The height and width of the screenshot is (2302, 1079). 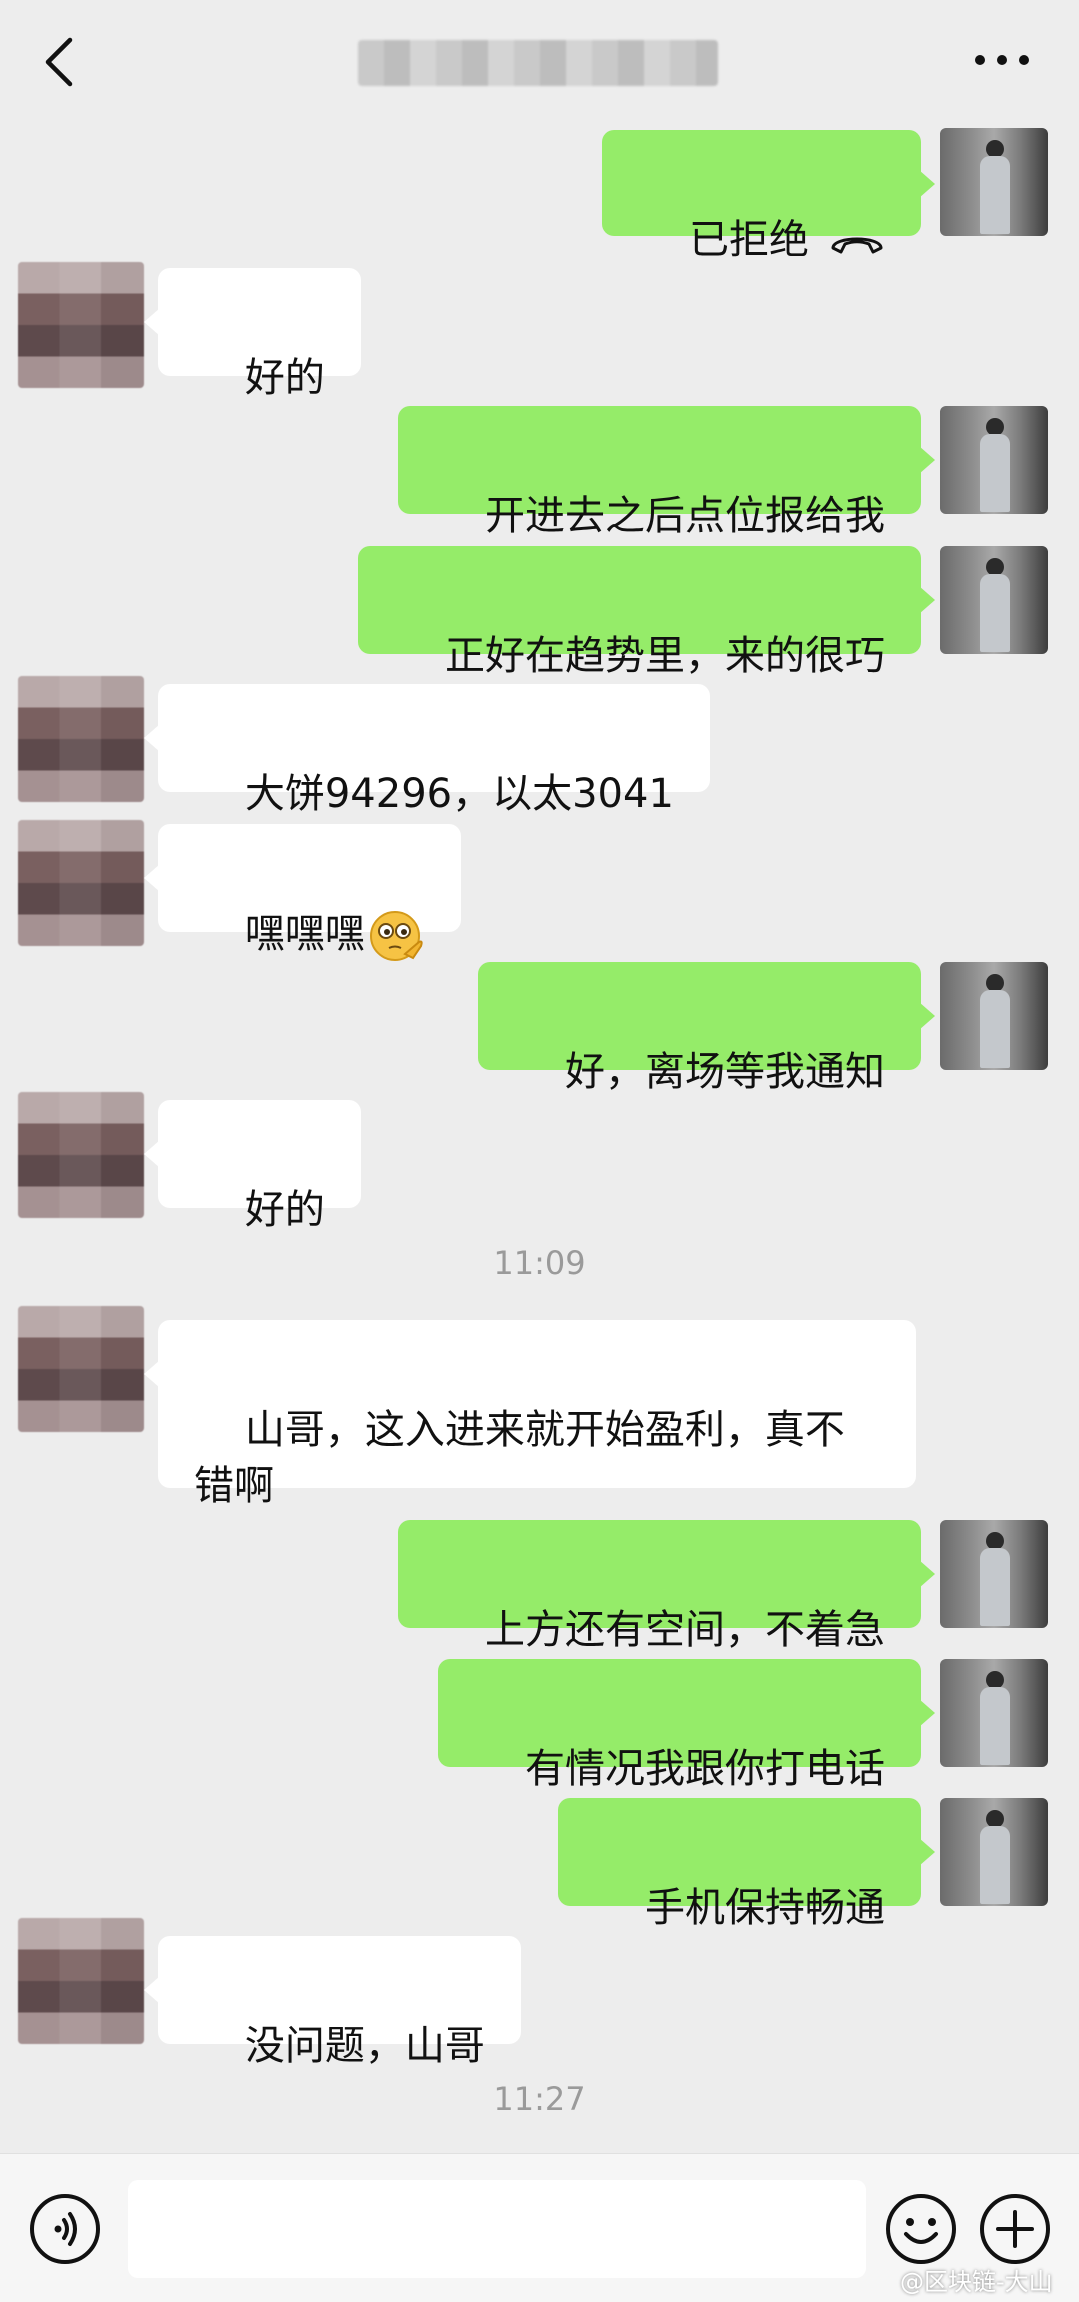 What do you see at coordinates (364, 2046) in the screenshot?
I see `message-text: 没问题，山哥` at bounding box center [364, 2046].